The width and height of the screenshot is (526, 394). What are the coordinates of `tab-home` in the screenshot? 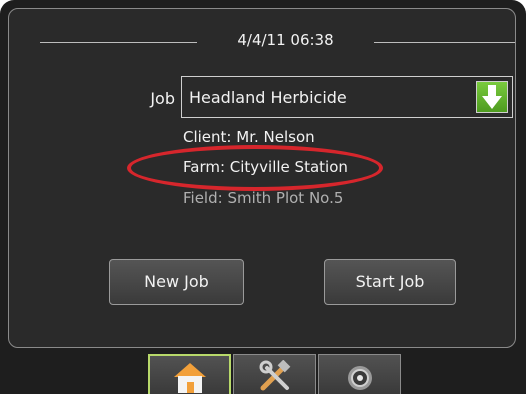 It's located at (189, 374).